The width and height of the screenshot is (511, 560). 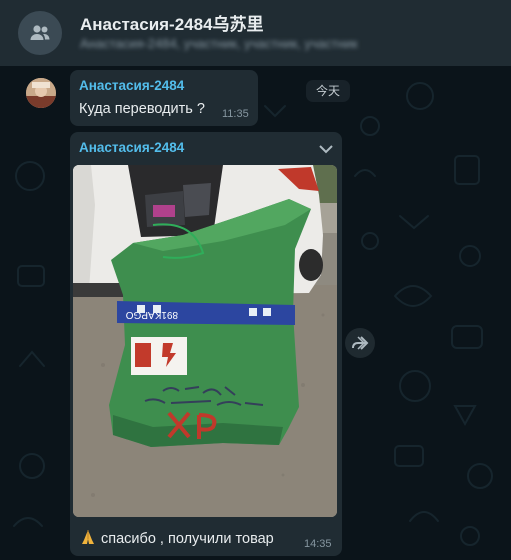 I want to click on message-time: 11:35, so click(x=235, y=114).